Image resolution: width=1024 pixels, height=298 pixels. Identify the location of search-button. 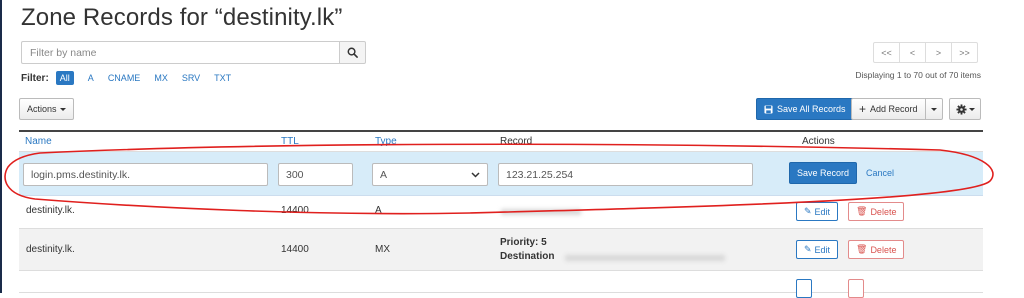
(352, 52).